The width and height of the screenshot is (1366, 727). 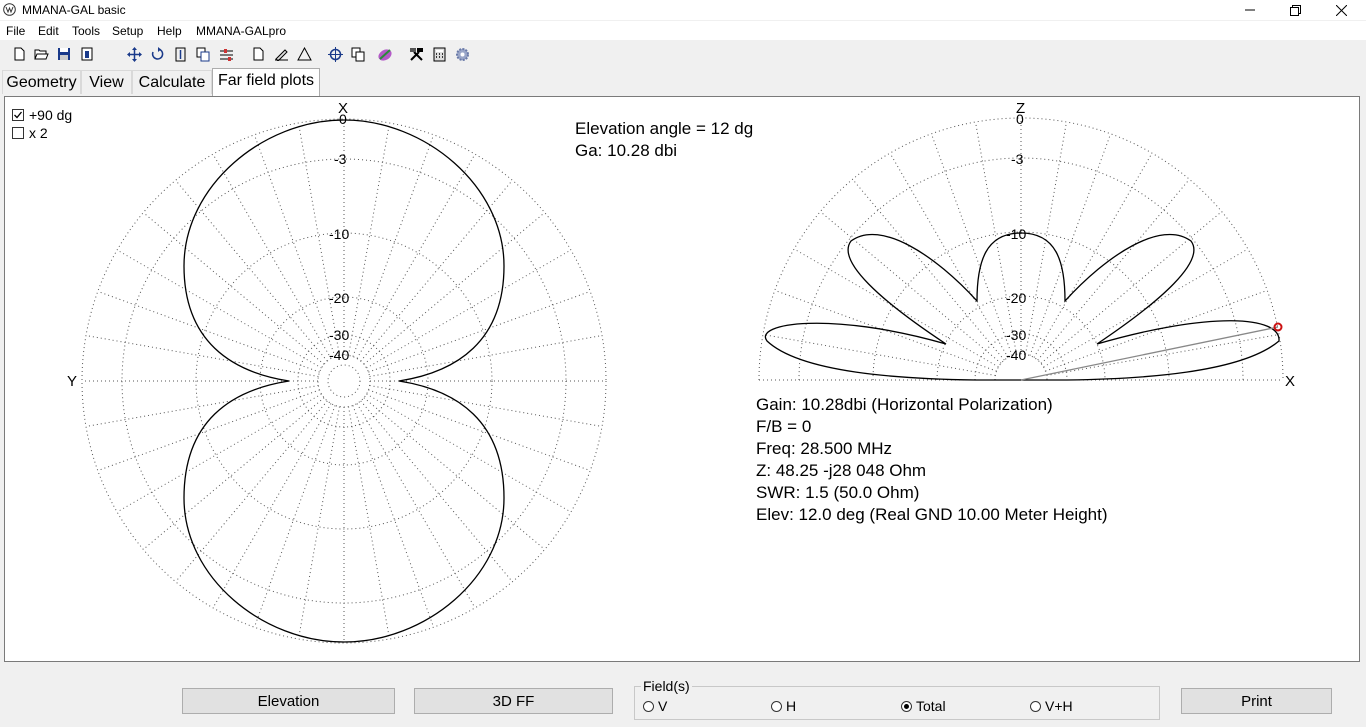 I want to click on page-button, so click(x=258, y=54).